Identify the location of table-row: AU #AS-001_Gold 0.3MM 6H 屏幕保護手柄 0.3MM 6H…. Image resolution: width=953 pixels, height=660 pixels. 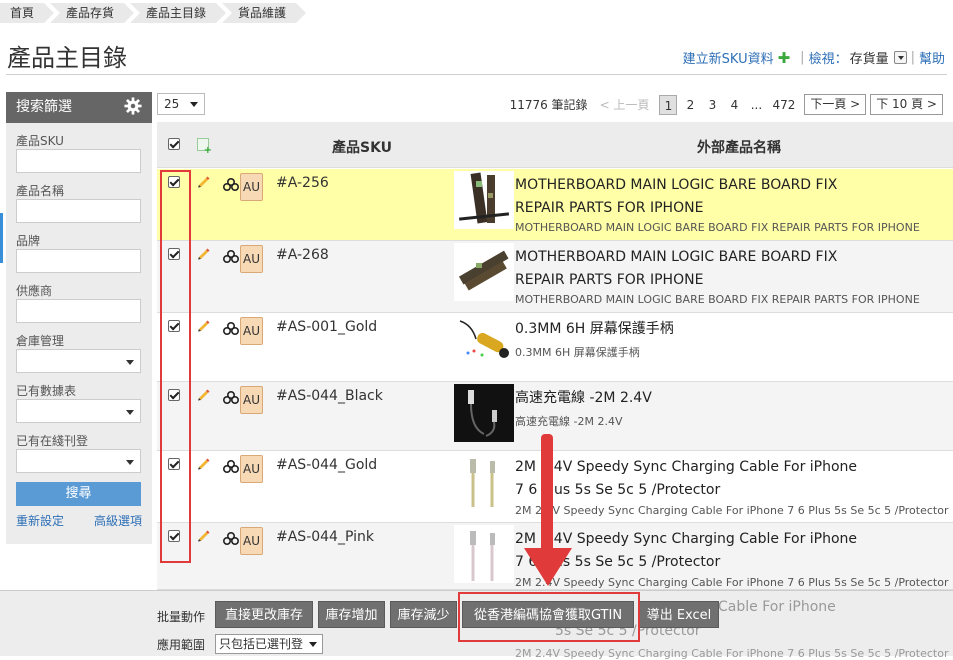
(555, 347).